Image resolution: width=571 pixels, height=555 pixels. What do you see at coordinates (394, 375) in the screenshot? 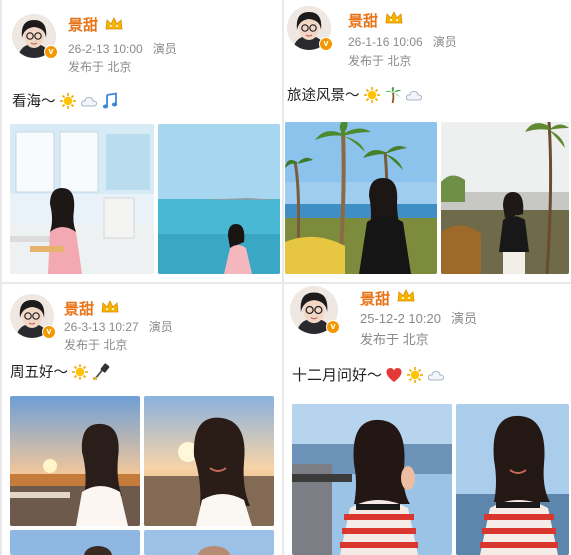
I see `heart-icon` at bounding box center [394, 375].